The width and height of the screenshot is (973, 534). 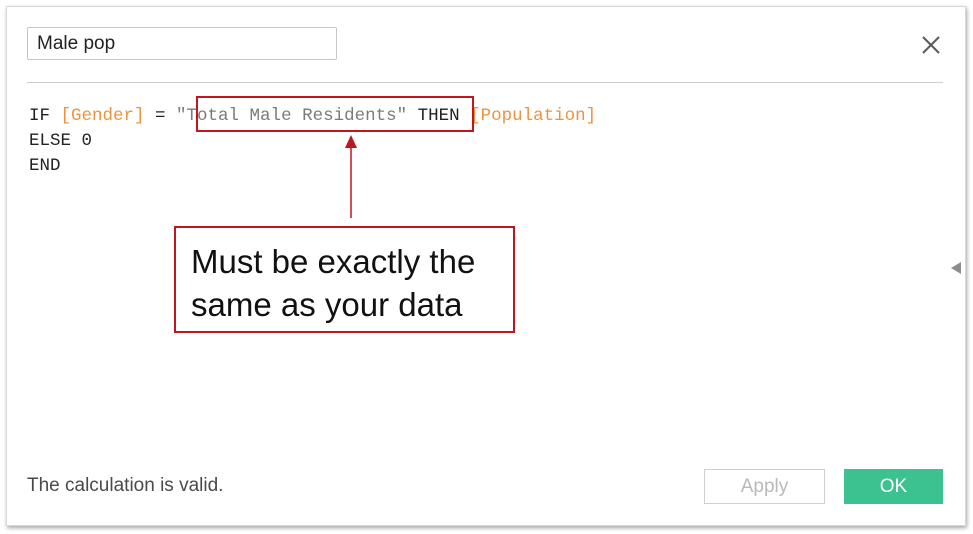 What do you see at coordinates (764, 486) in the screenshot?
I see `apply-button: Apply` at bounding box center [764, 486].